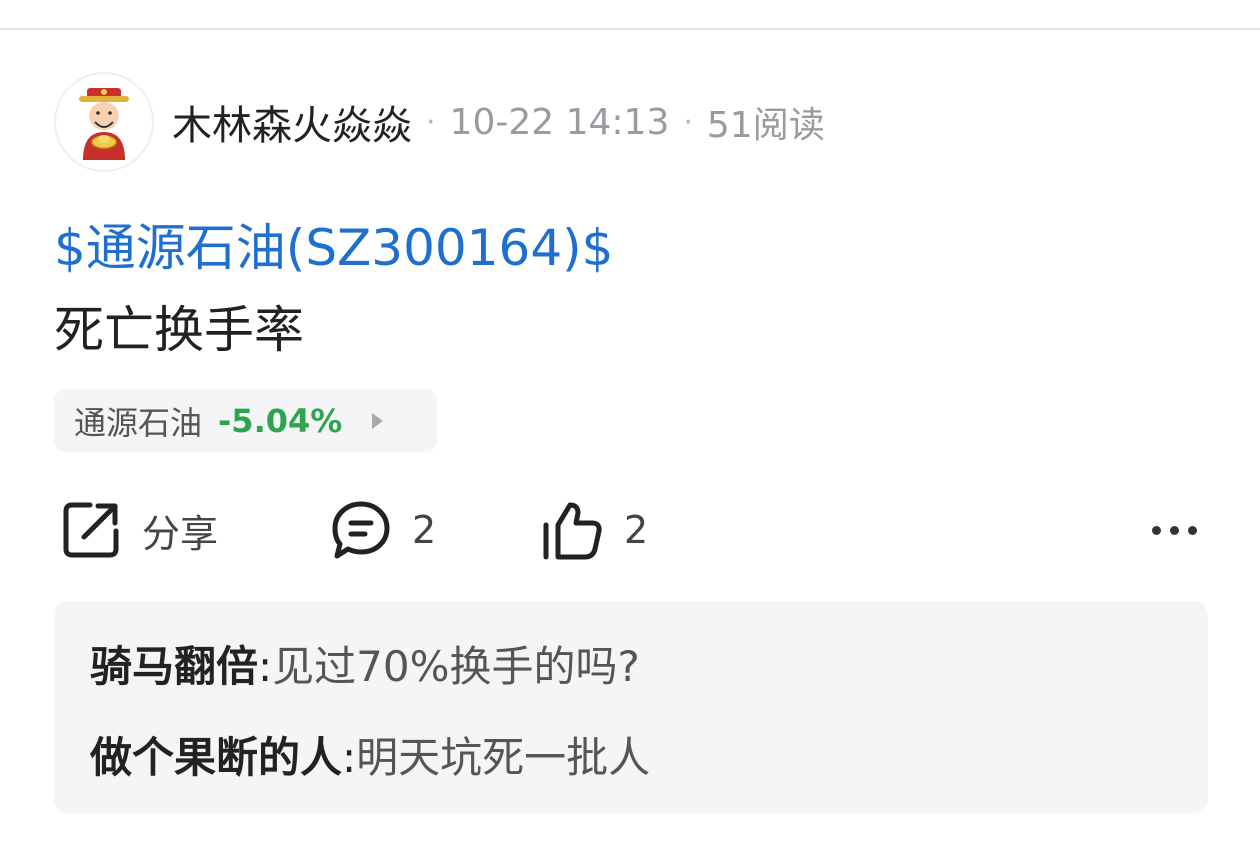 This screenshot has height=849, width=1260. What do you see at coordinates (334, 244) in the screenshot?
I see `stock-link: $通源石油(SZ300164)$` at bounding box center [334, 244].